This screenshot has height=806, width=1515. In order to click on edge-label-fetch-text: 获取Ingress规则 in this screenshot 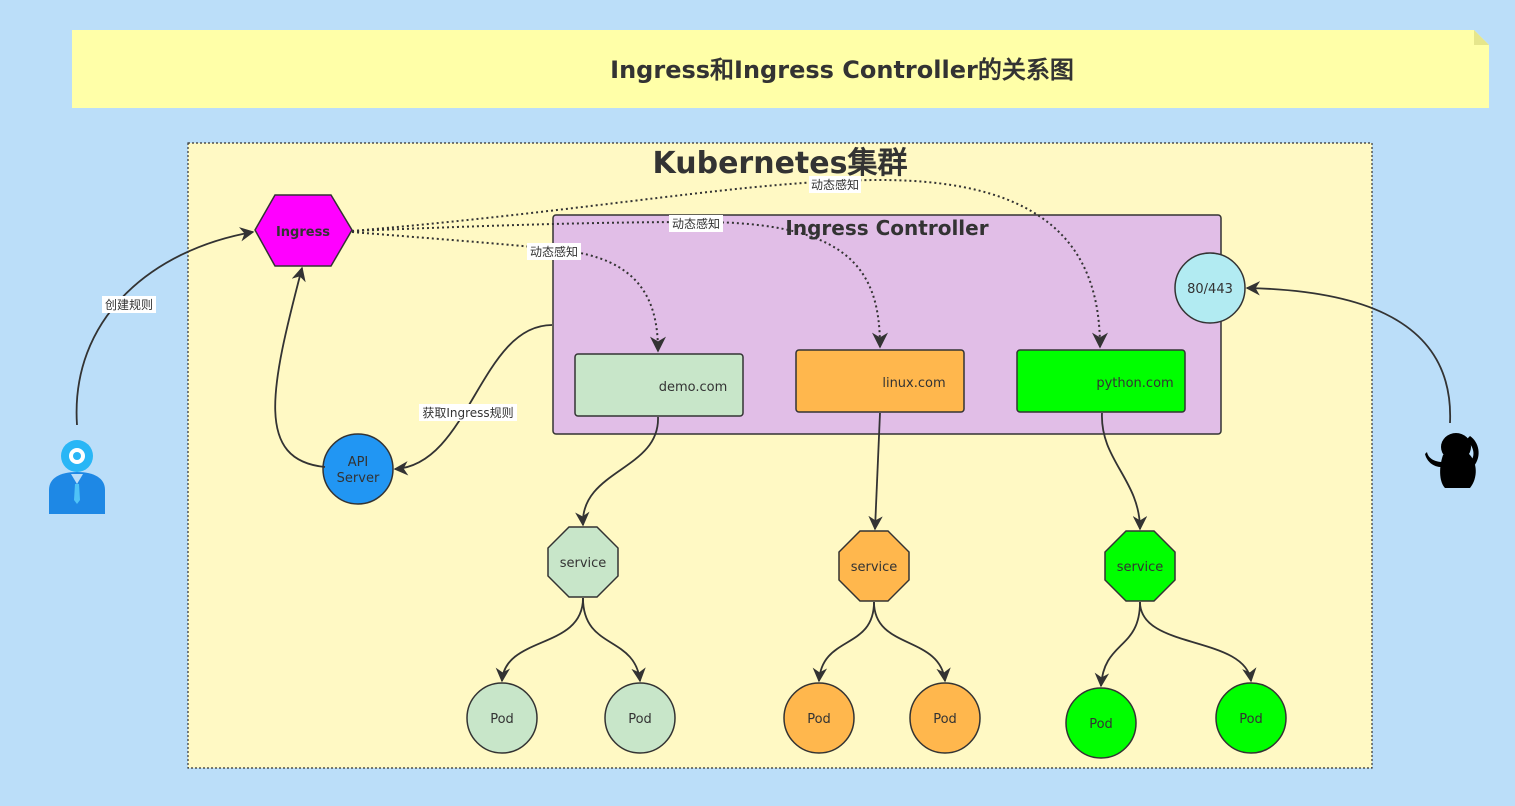, I will do `click(467, 412)`.